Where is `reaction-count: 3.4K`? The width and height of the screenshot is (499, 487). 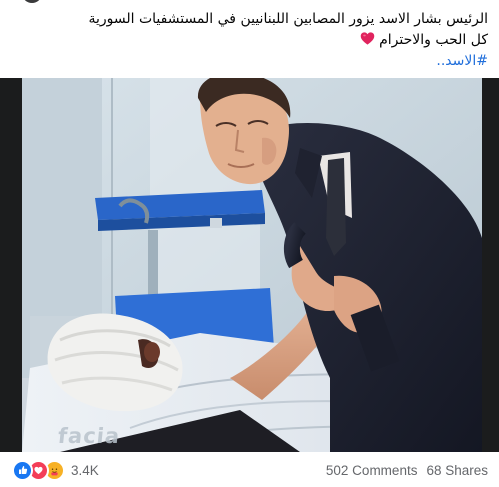 reaction-count: 3.4K is located at coordinates (85, 470).